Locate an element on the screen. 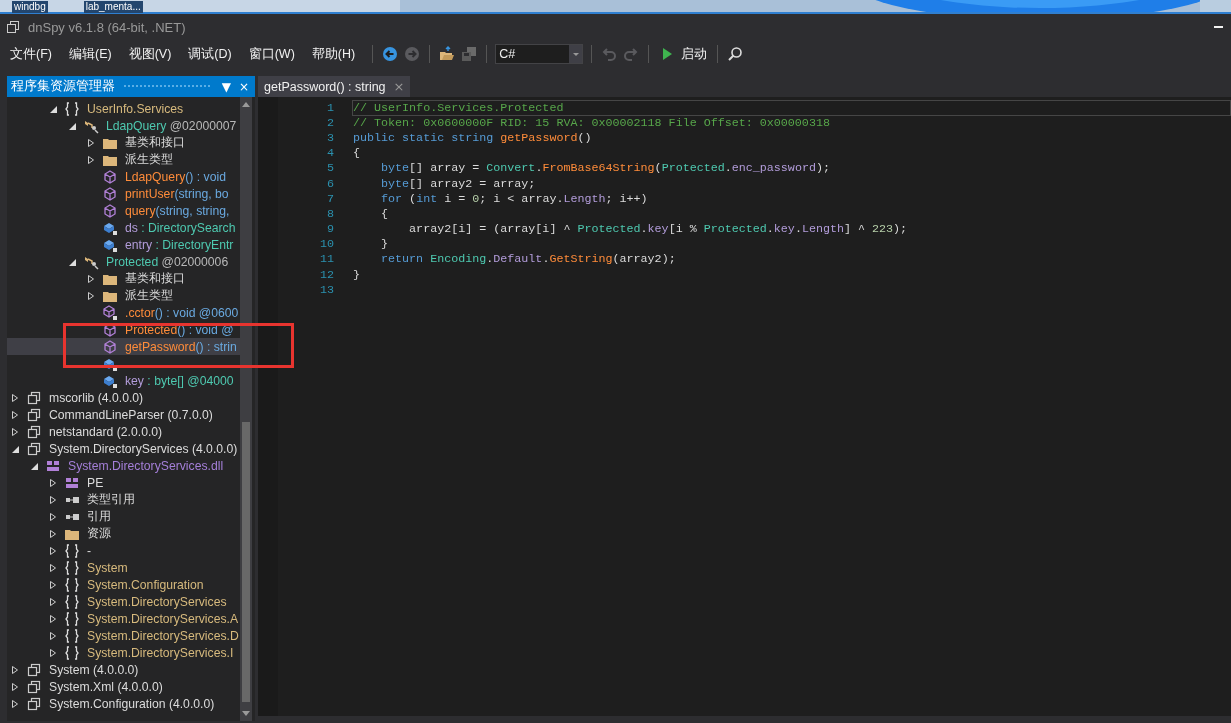  menu-item: 文件(F) is located at coordinates (31, 54).